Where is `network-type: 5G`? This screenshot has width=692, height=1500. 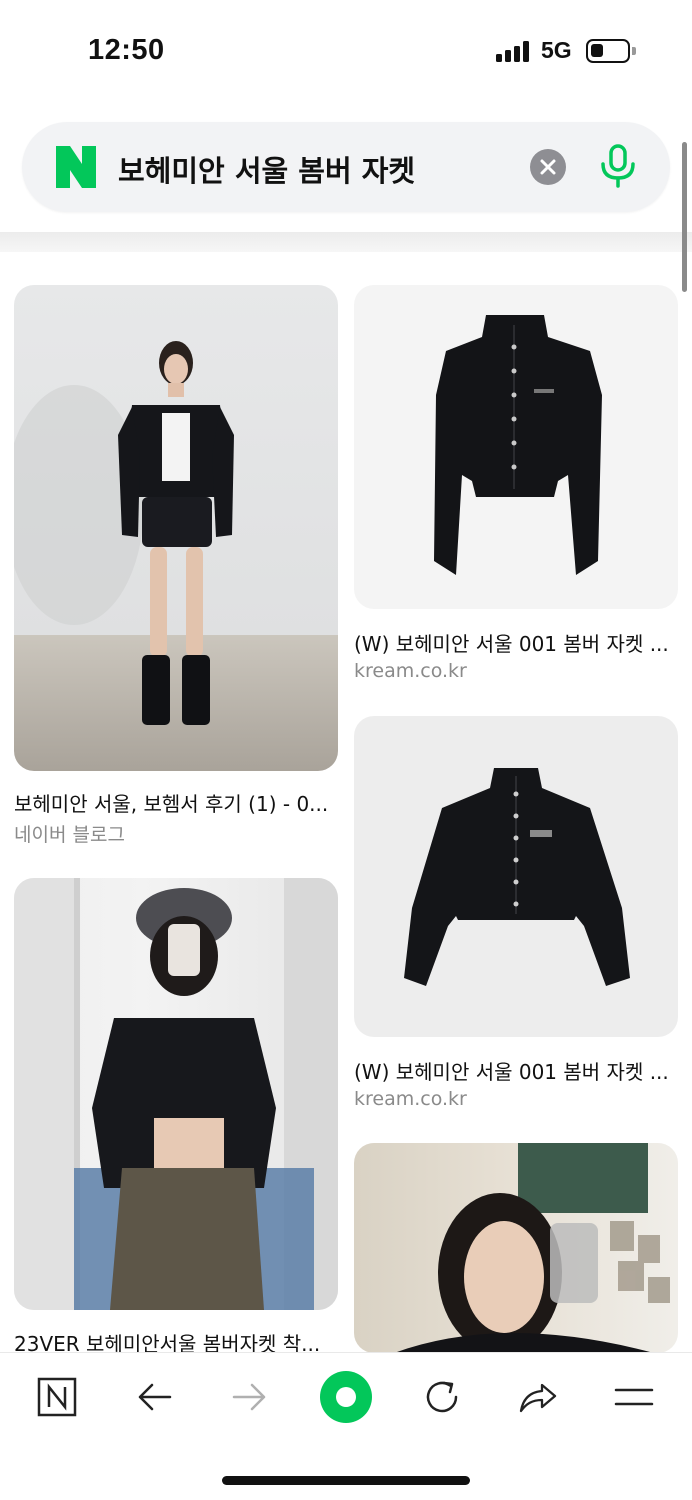
network-type: 5G is located at coordinates (556, 50).